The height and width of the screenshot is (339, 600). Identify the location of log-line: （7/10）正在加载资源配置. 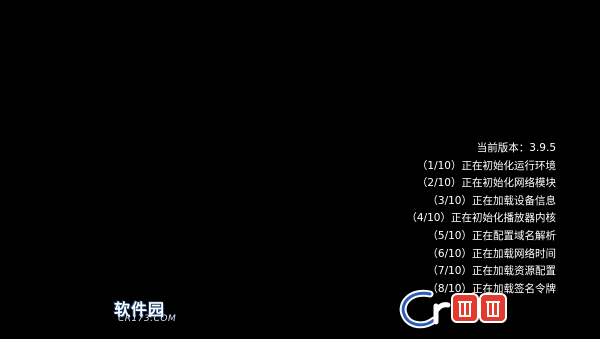
(491, 271).